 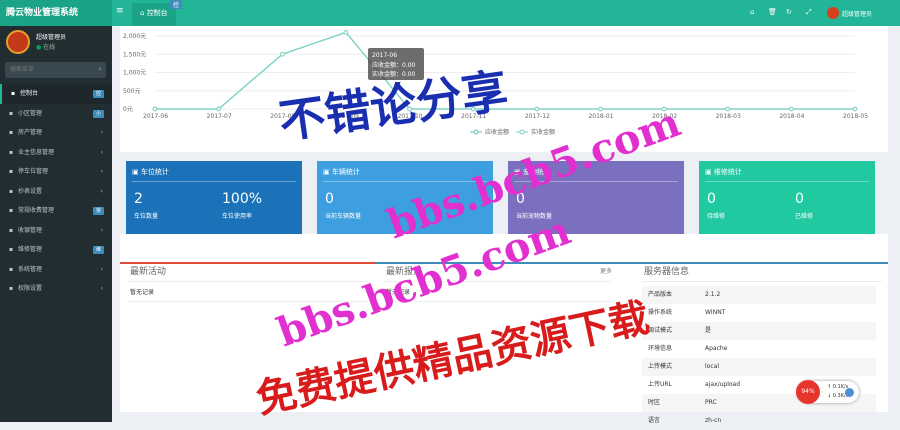 I want to click on sidebar-item: ▪ 维修管理 维, so click(x=56, y=250).